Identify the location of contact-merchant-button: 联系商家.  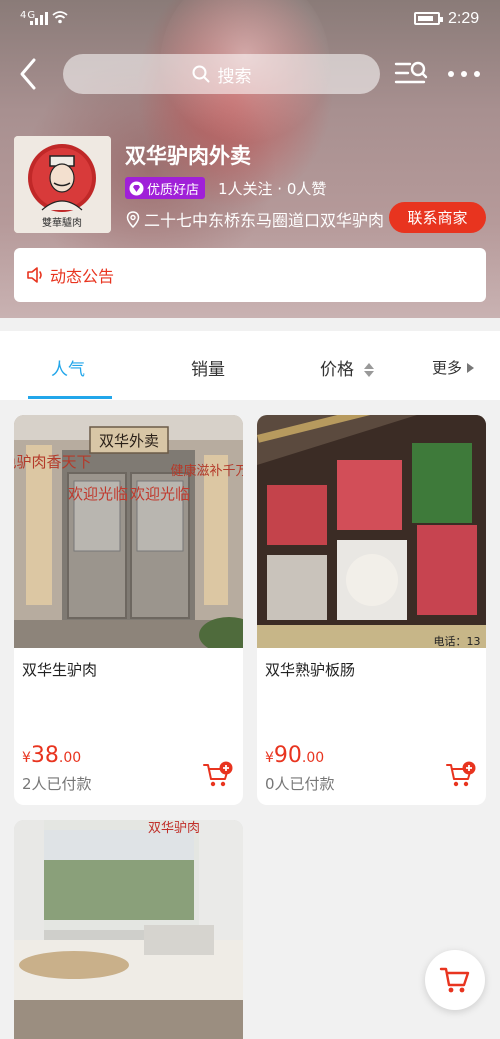
(437, 217).